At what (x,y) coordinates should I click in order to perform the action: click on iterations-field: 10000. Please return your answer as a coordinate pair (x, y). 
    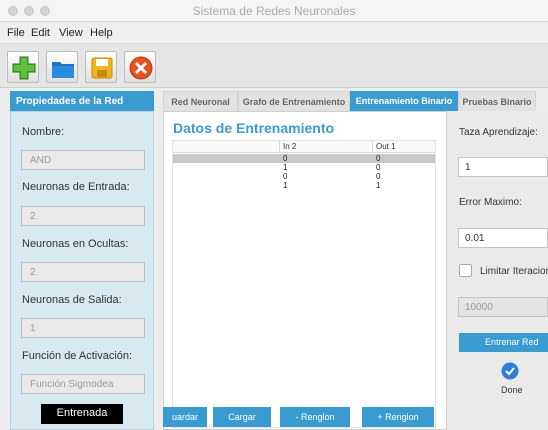
    Looking at the image, I should click on (503, 307).